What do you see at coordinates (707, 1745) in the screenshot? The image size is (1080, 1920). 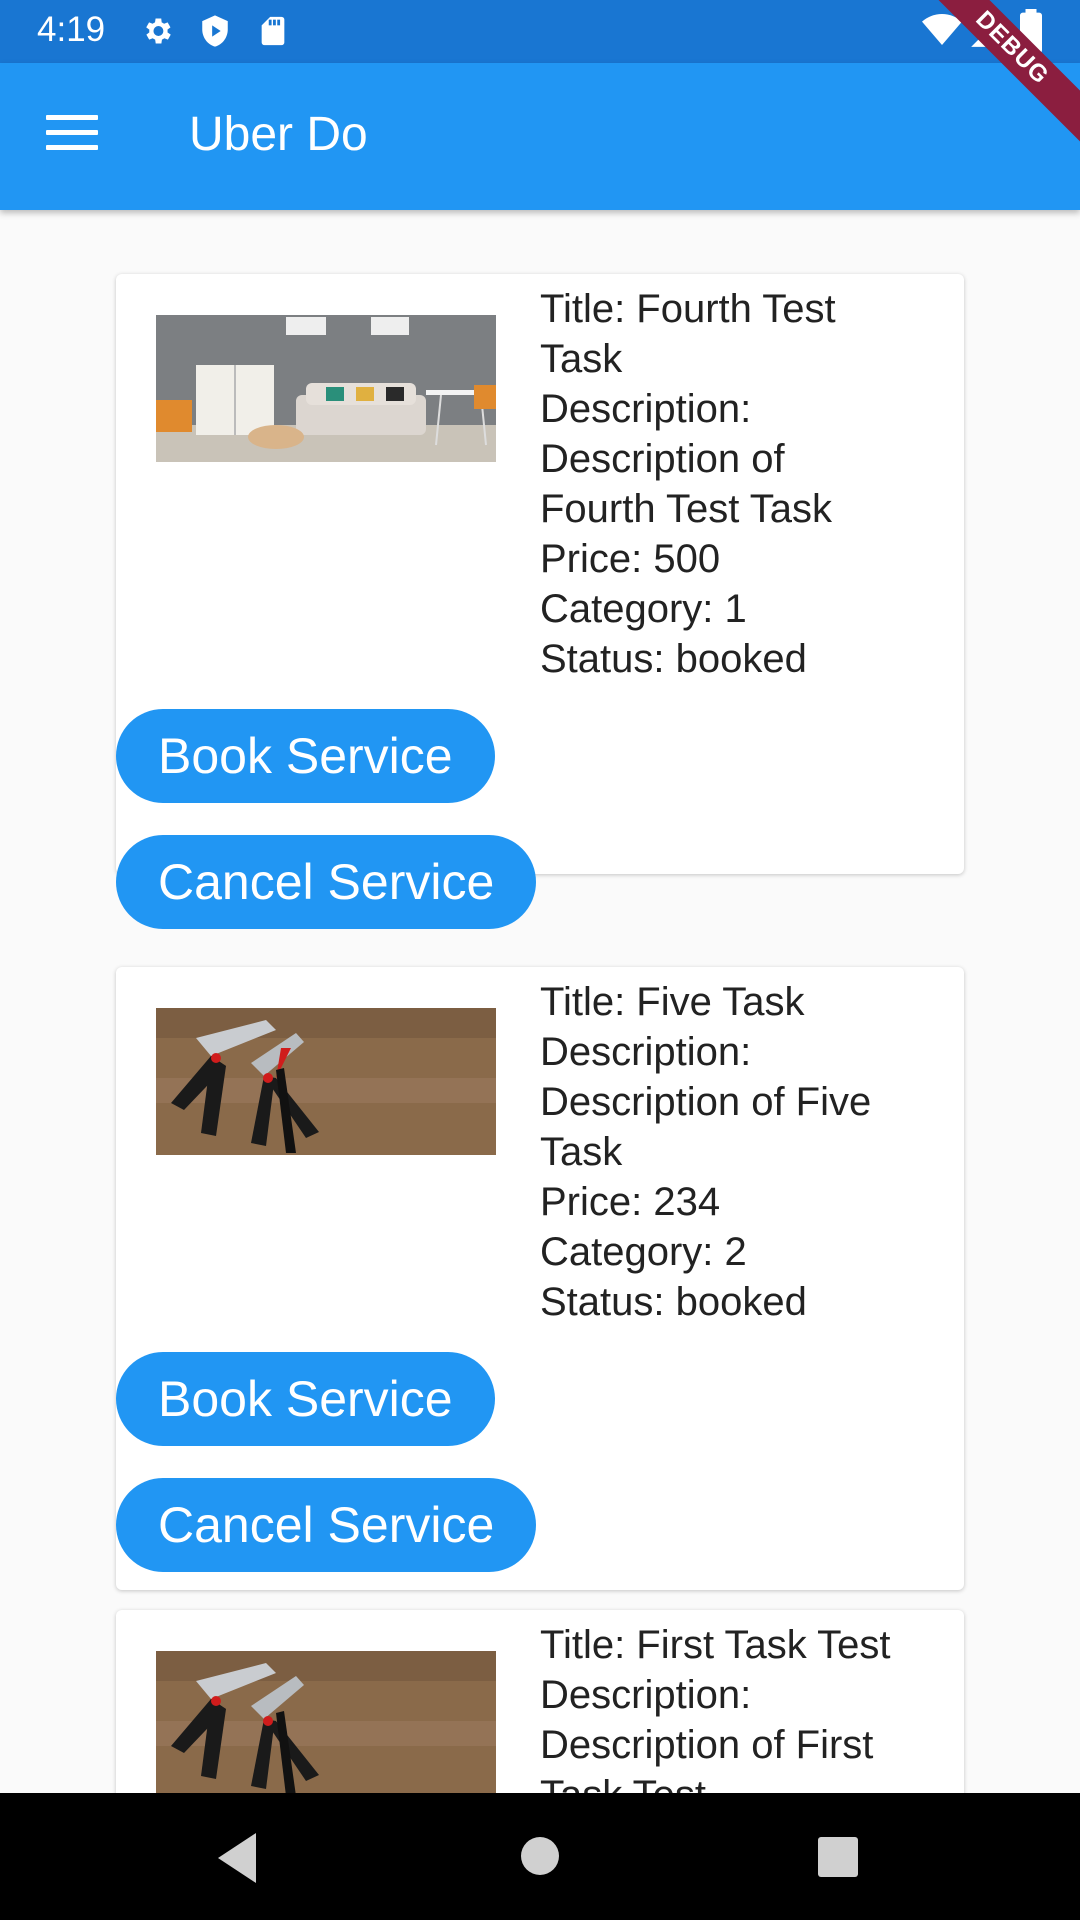 I see `task-description: Description of First` at bounding box center [707, 1745].